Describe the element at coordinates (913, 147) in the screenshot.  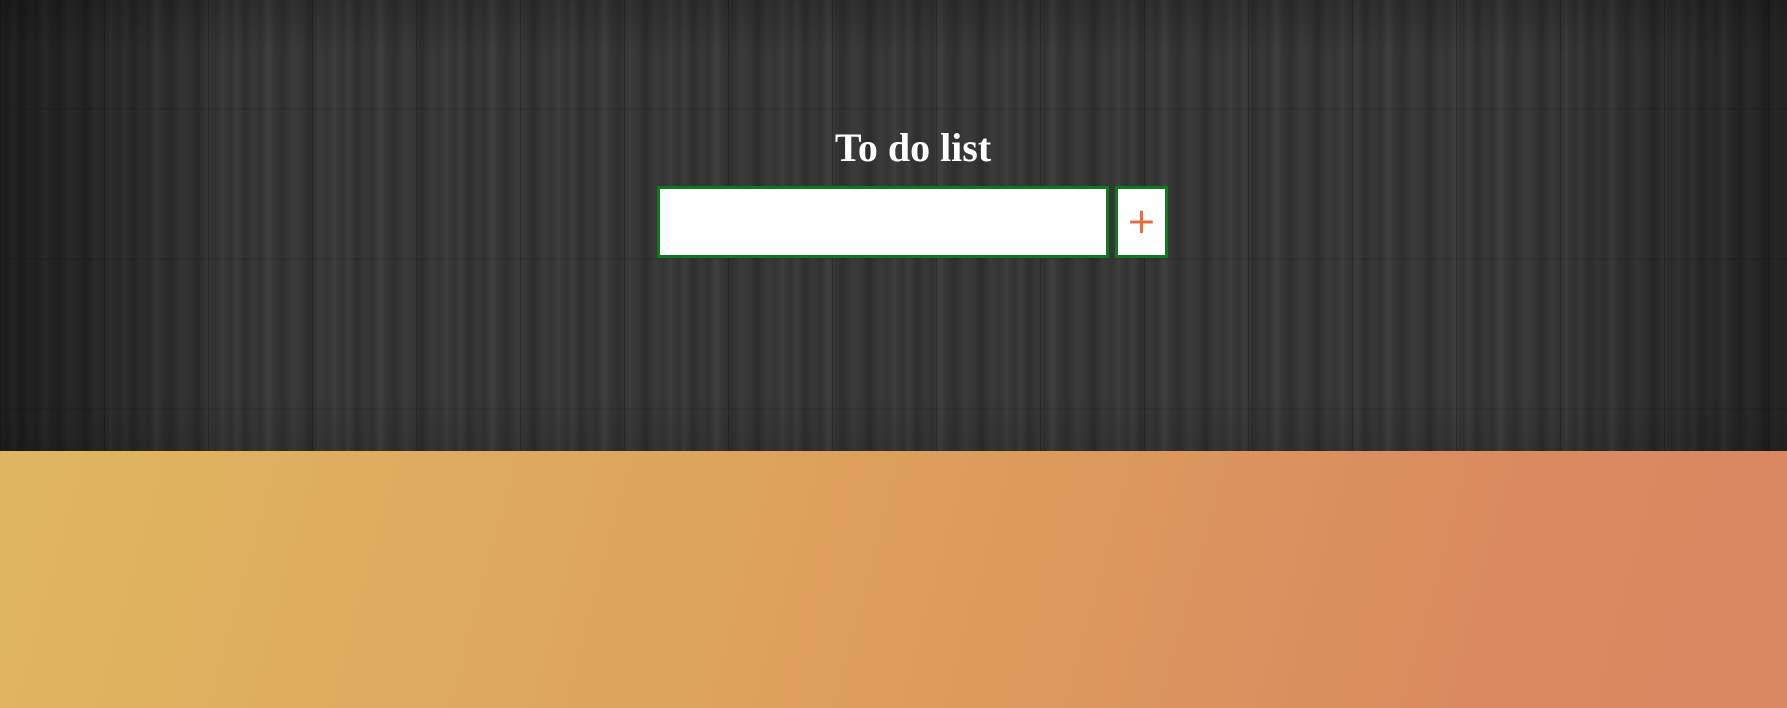
I see `page-title: To do list` at that location.